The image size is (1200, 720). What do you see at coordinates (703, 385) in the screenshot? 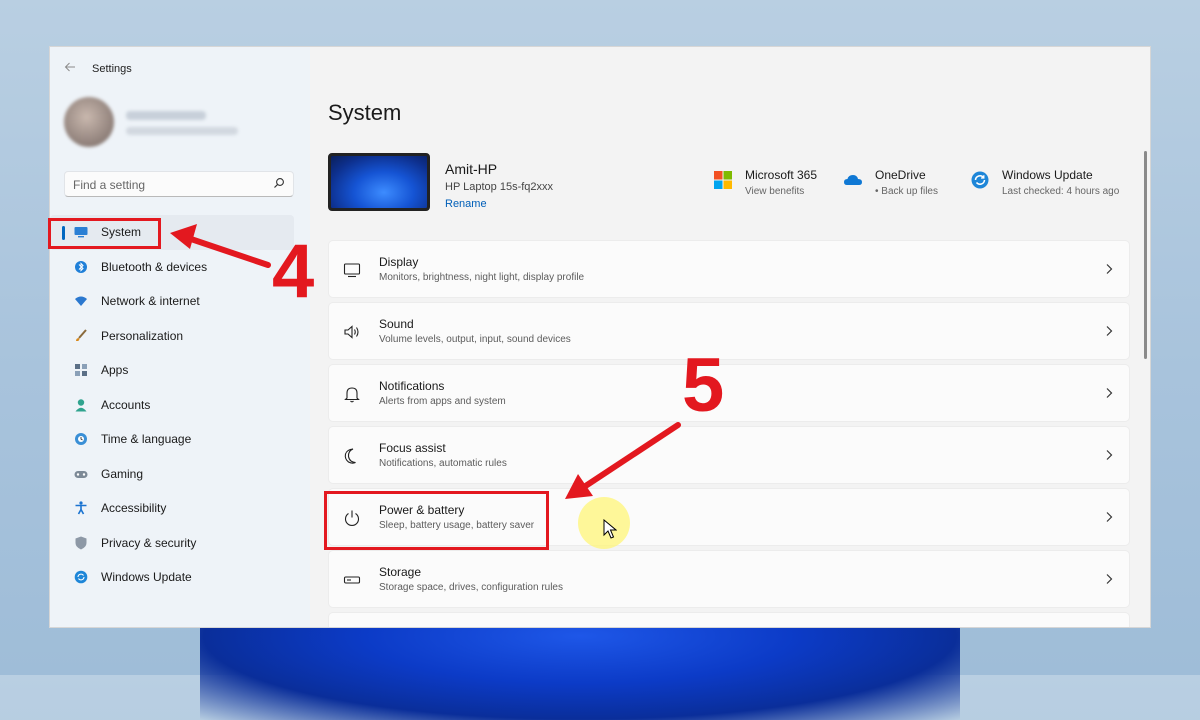
I see `annotation-step-5: 5` at bounding box center [703, 385].